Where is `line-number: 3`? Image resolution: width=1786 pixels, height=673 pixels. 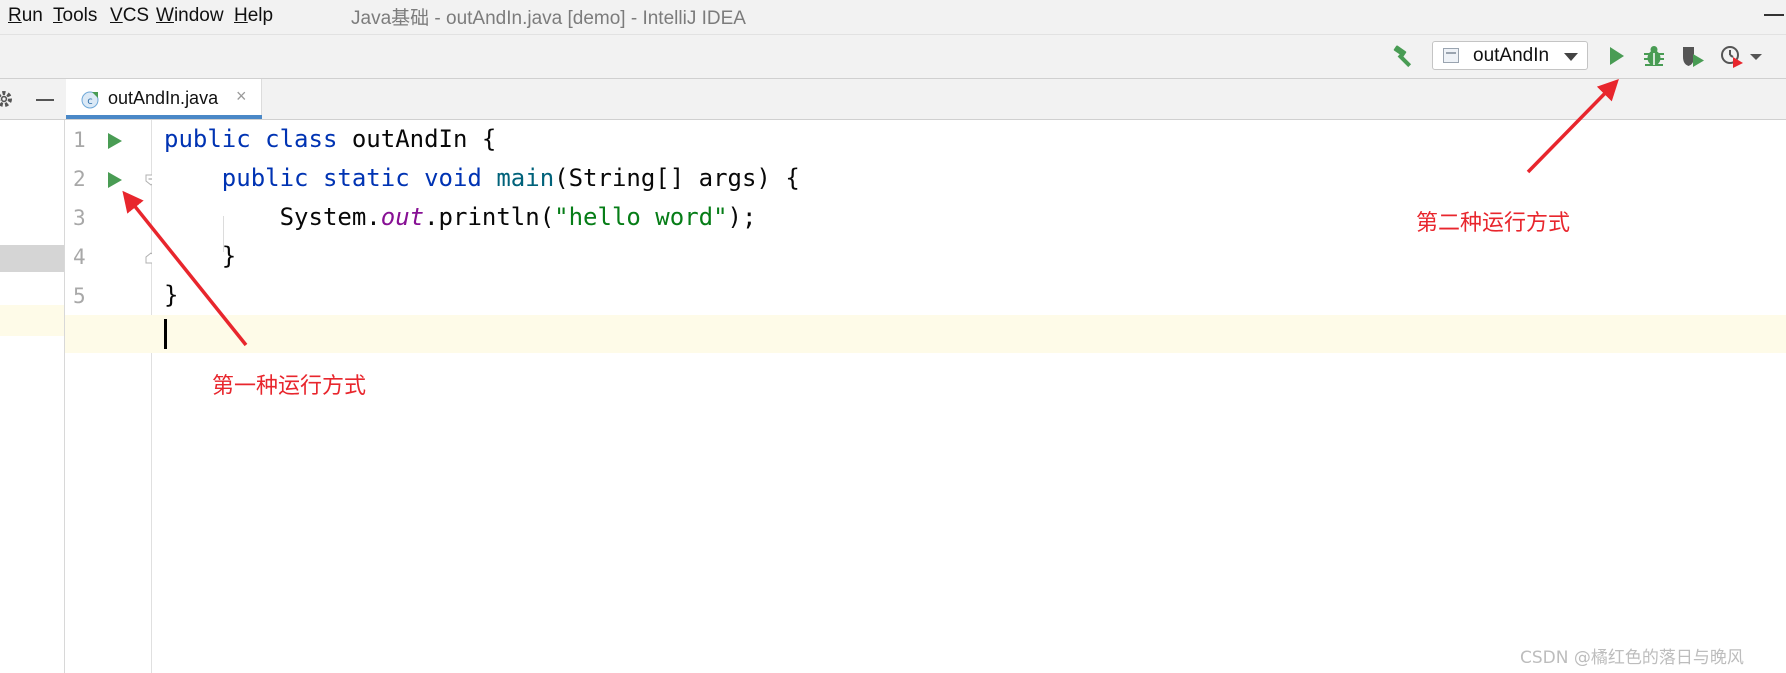
line-number: 3 is located at coordinates (79, 218).